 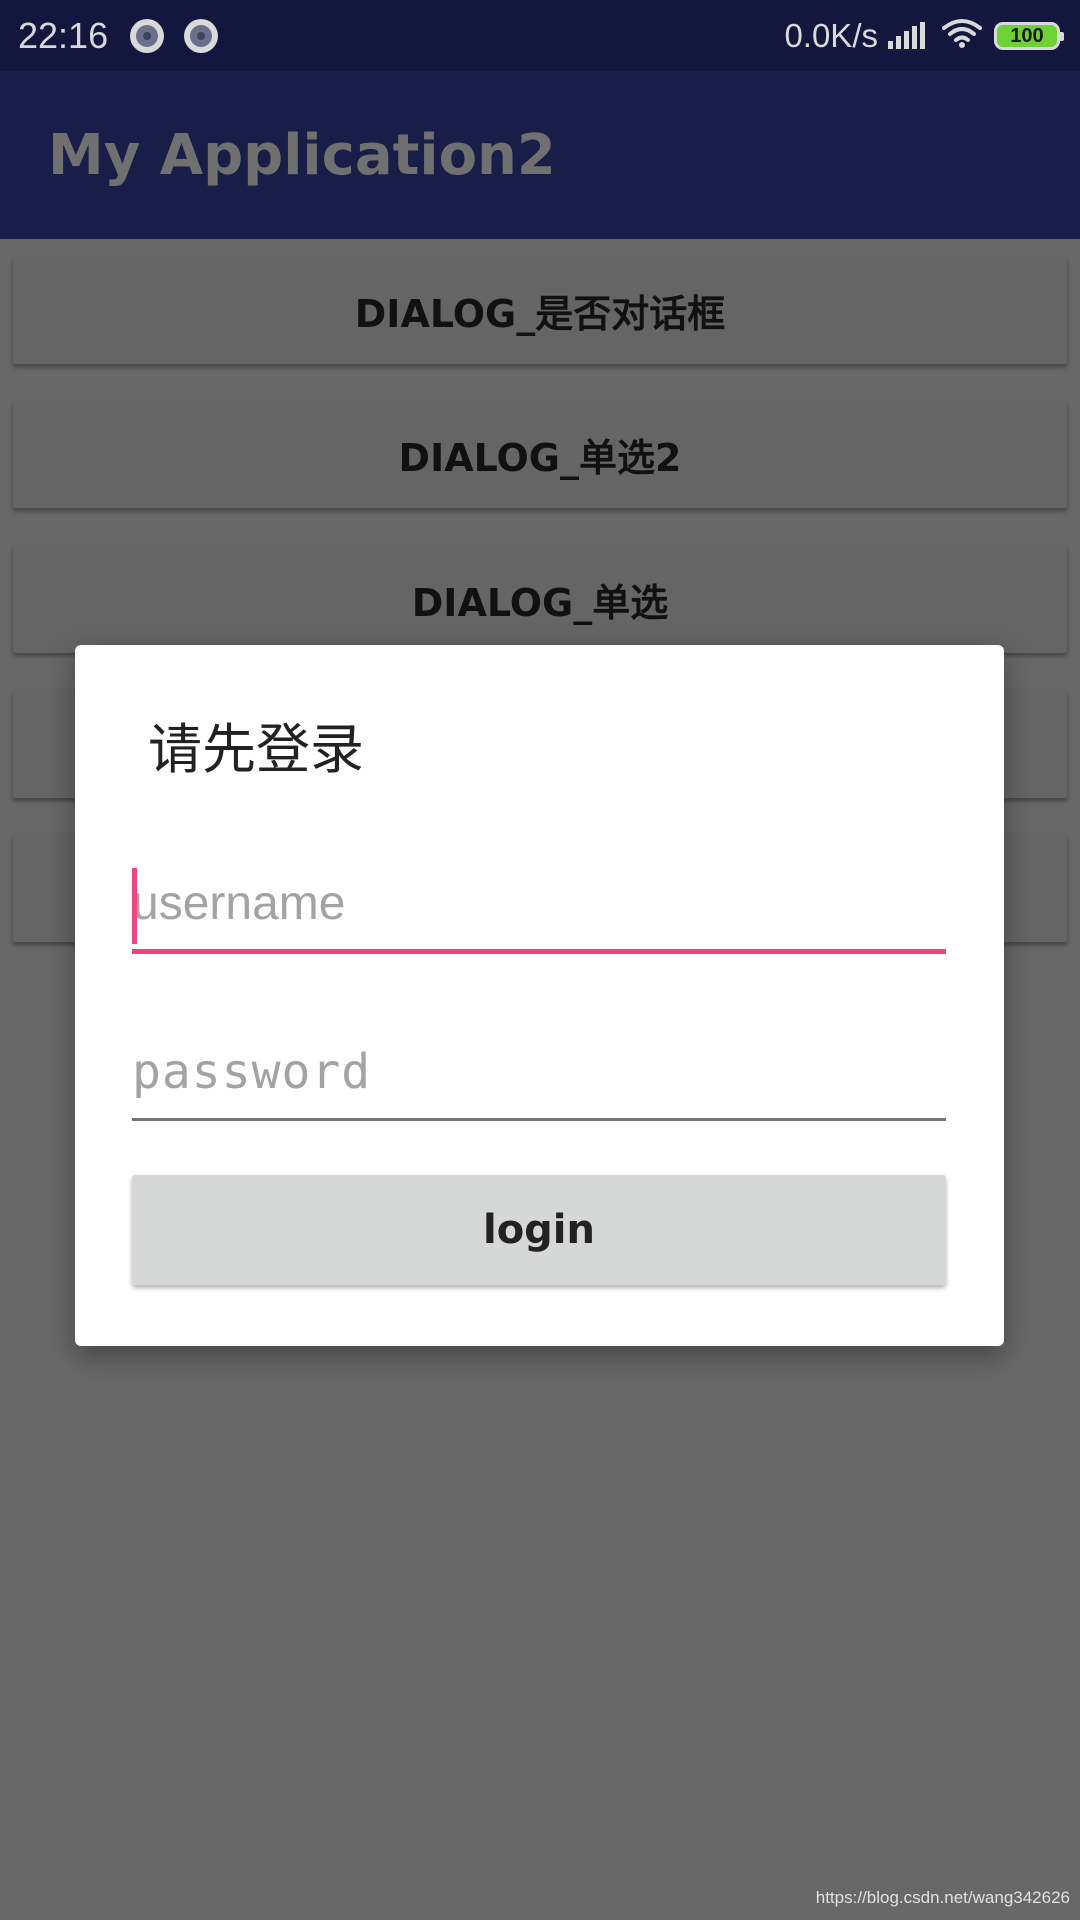 I want to click on status-bar: 22:16 0.0K/s 100, so click(x=540, y=35).